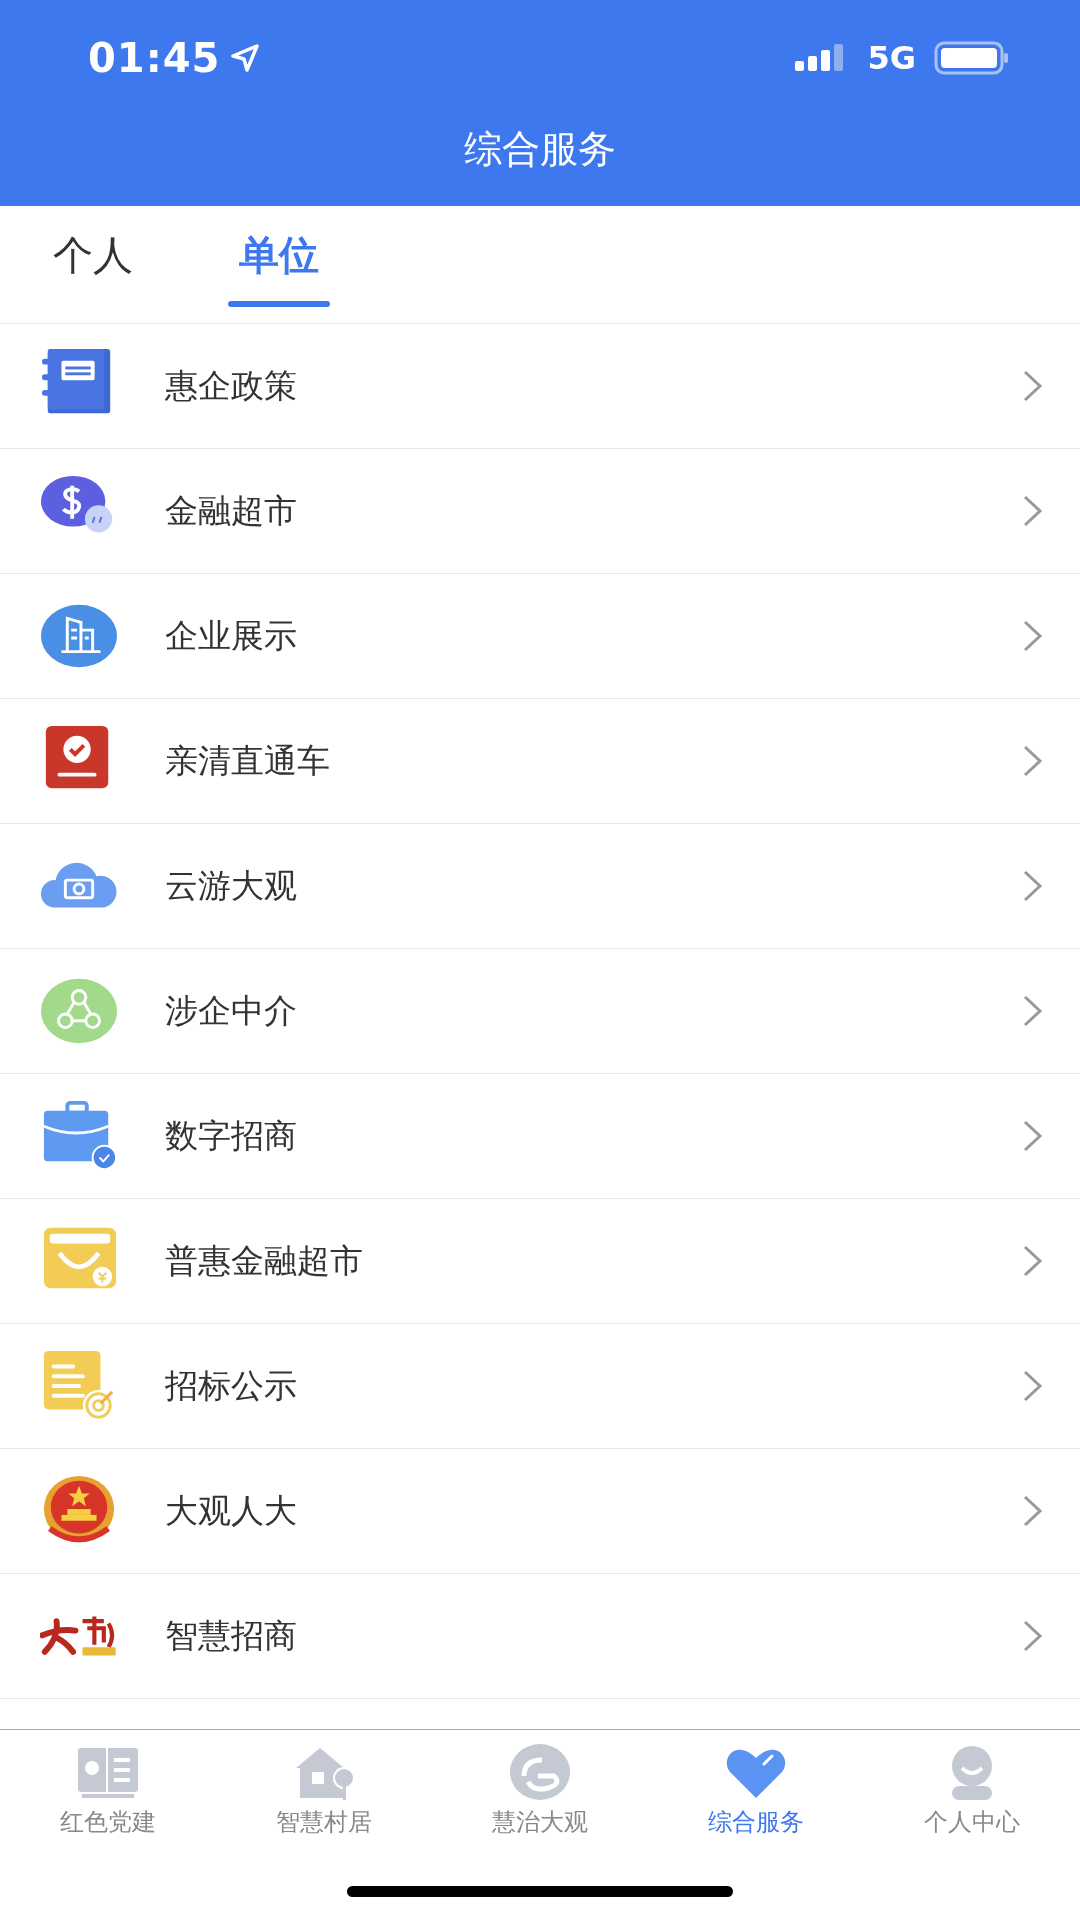 This screenshot has width=1080, height=1920. What do you see at coordinates (279, 264) in the screenshot?
I see `tab: 单位` at bounding box center [279, 264].